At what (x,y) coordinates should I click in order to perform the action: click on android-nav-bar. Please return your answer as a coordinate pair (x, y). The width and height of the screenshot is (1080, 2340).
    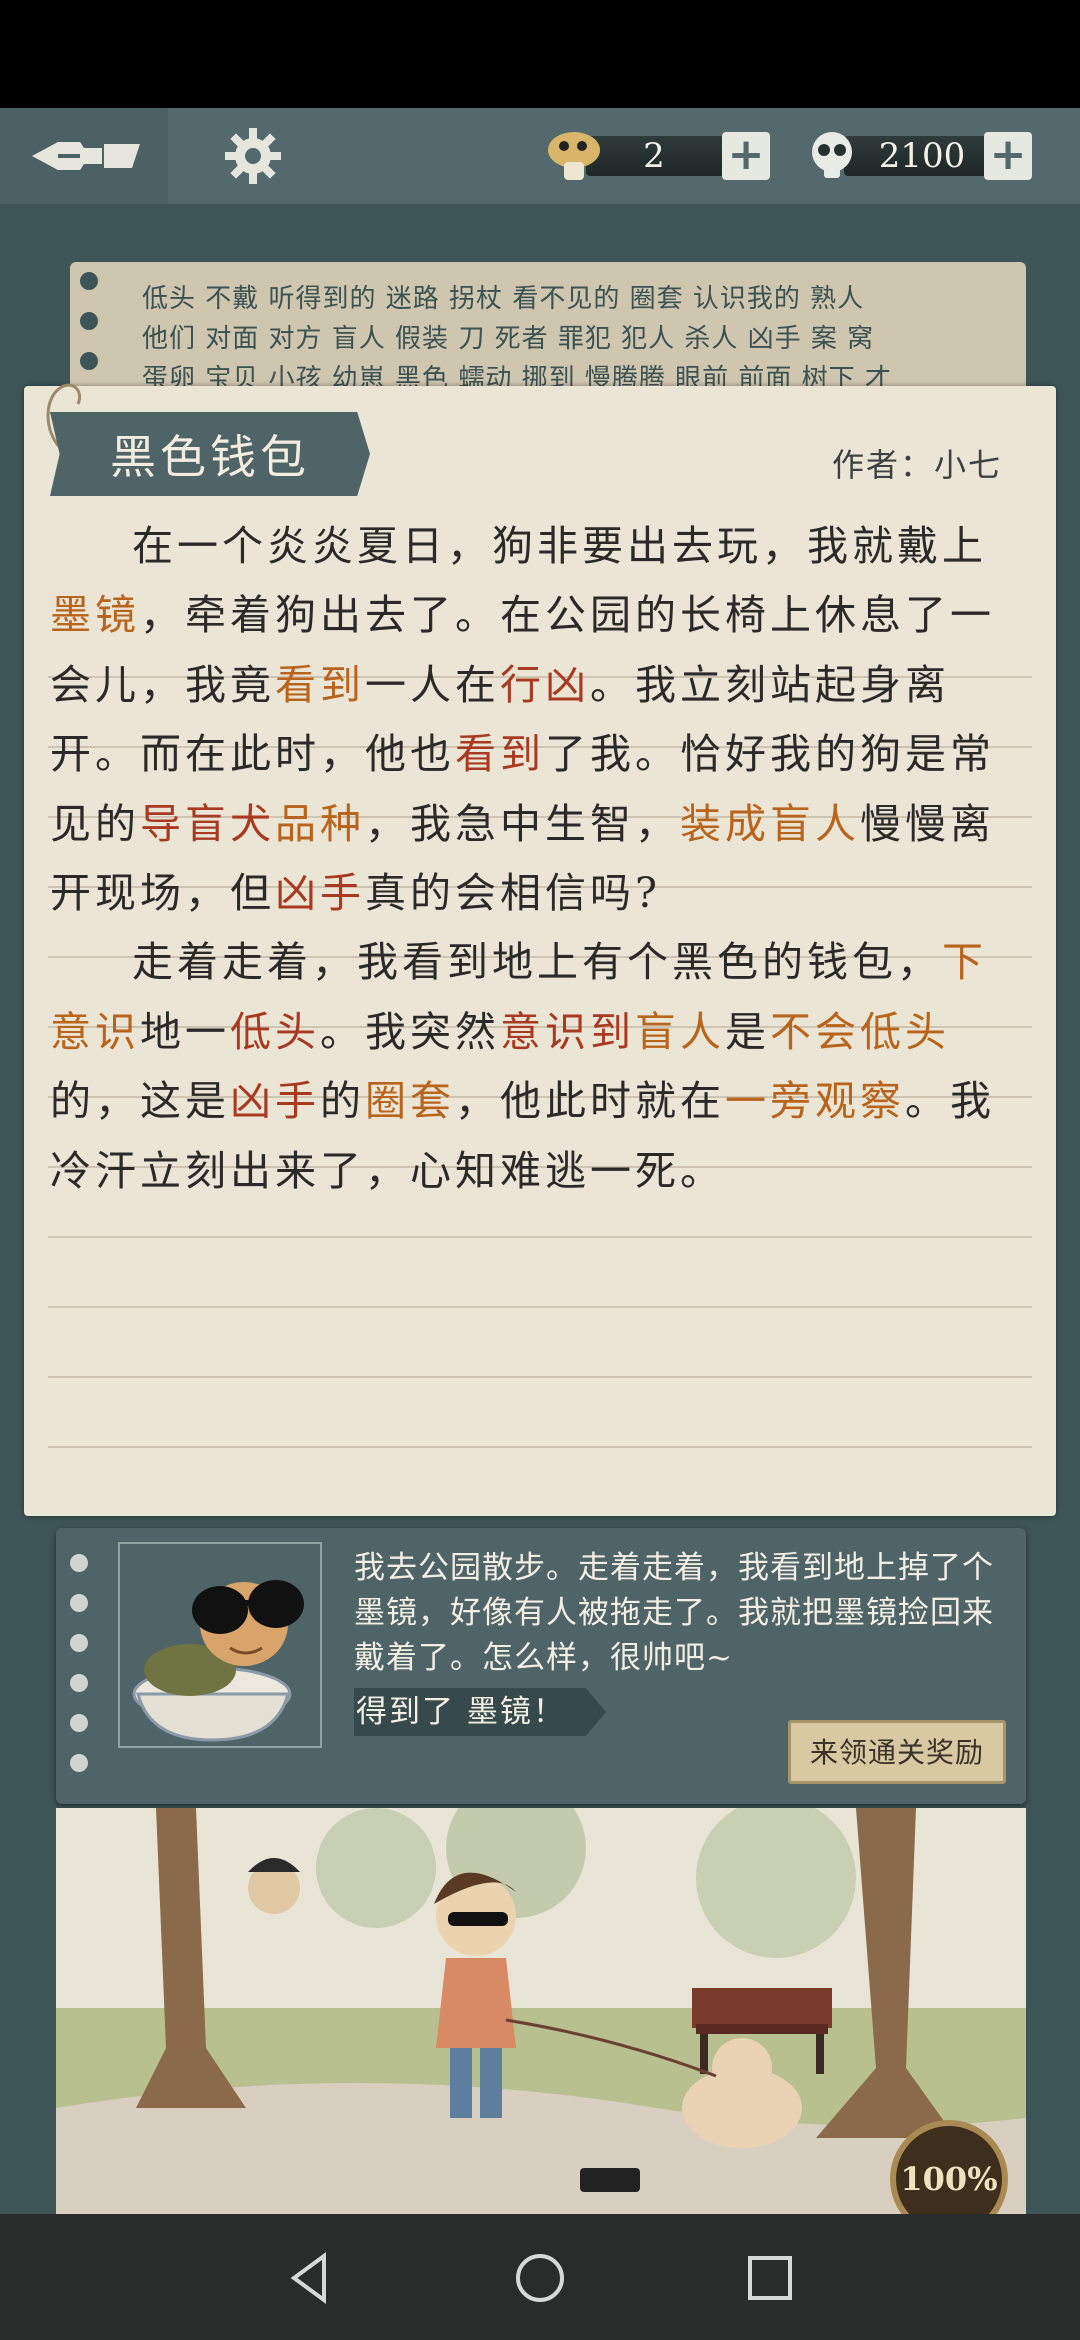
    Looking at the image, I should click on (540, 2277).